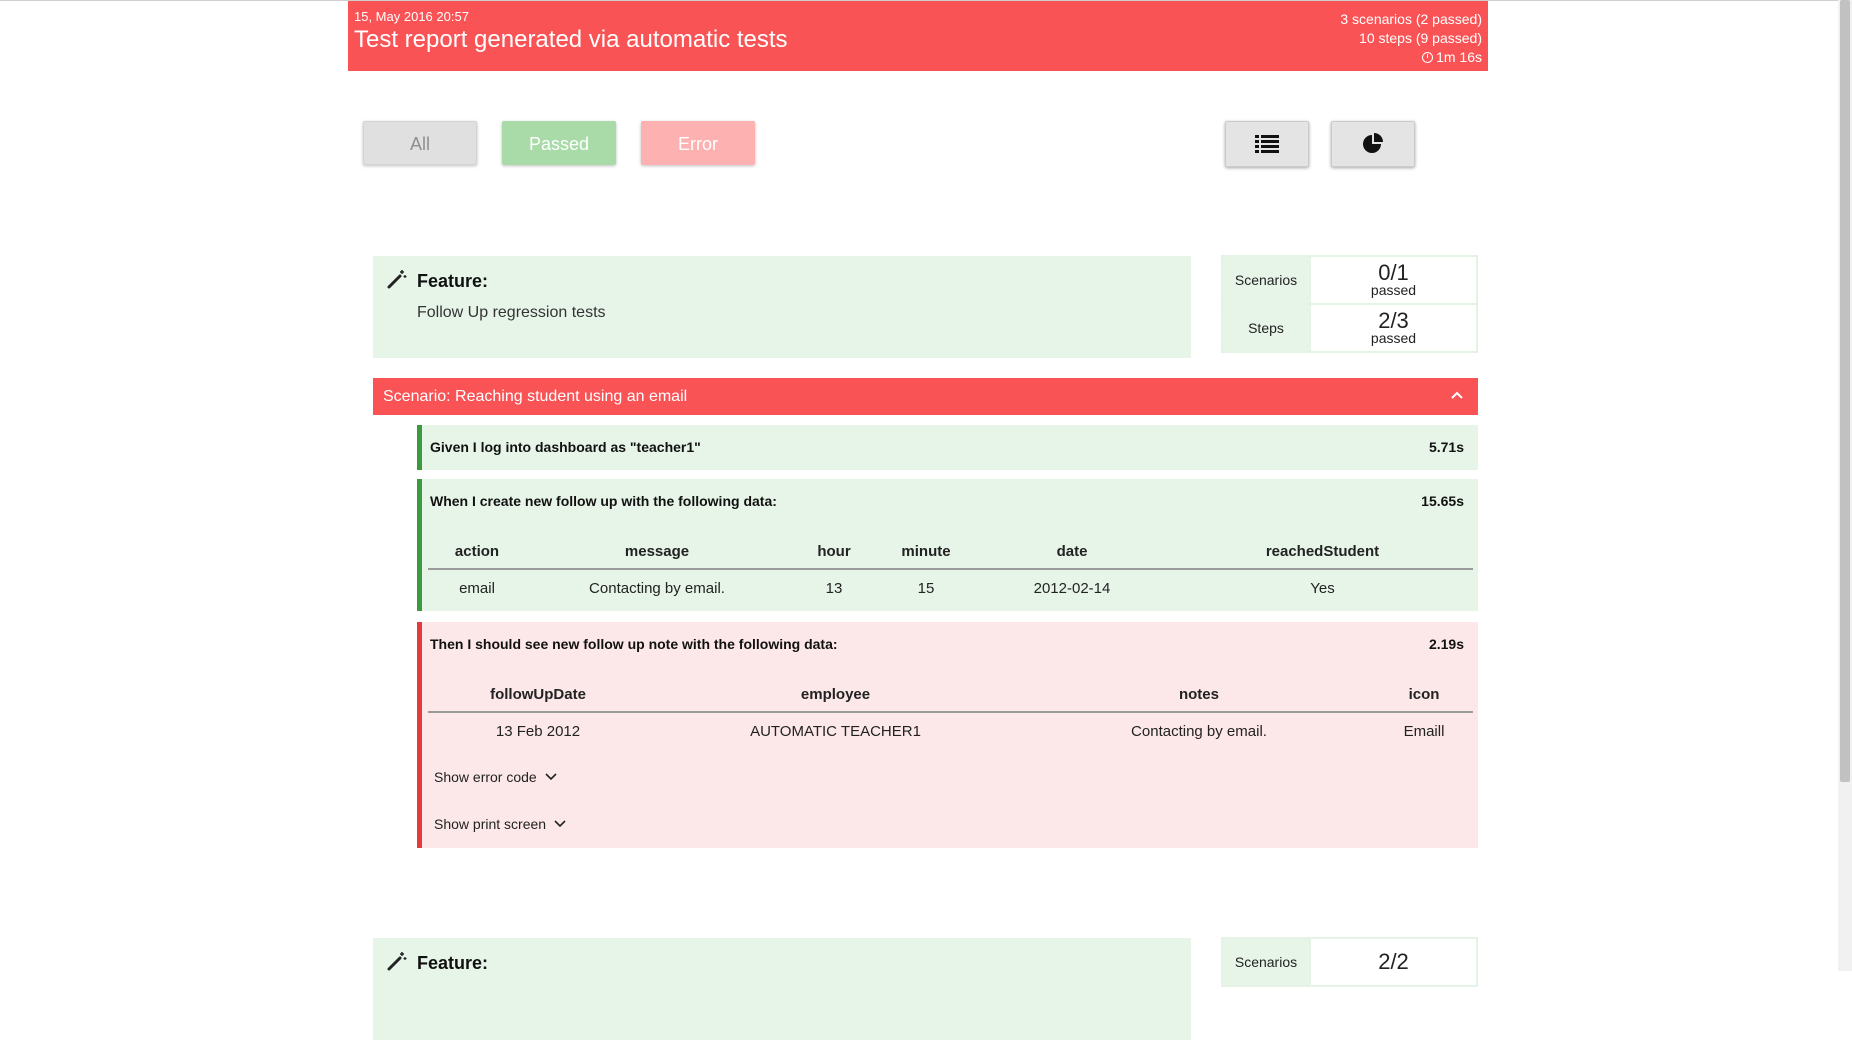 This screenshot has width=1852, height=1040. What do you see at coordinates (411, 16) in the screenshot?
I see `report-date: 15, May 2016 20:57` at bounding box center [411, 16].